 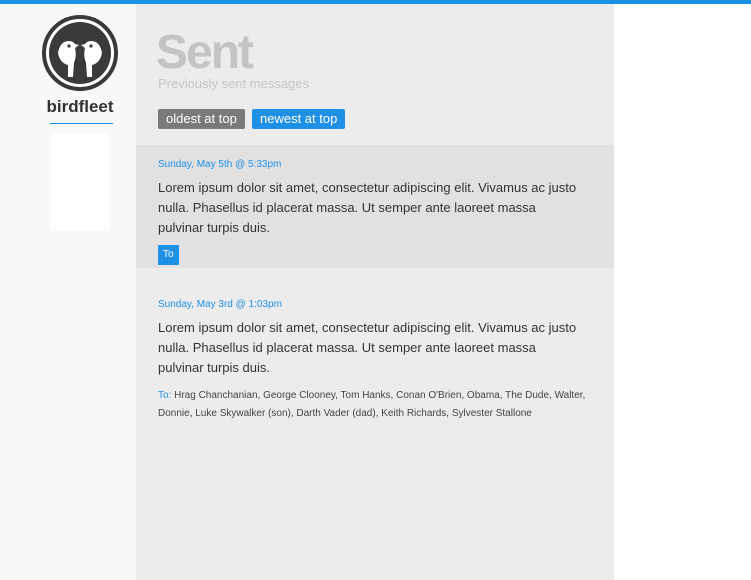 I want to click on message-date: Sunday, May 3rd @ 1:03pm, so click(x=220, y=304).